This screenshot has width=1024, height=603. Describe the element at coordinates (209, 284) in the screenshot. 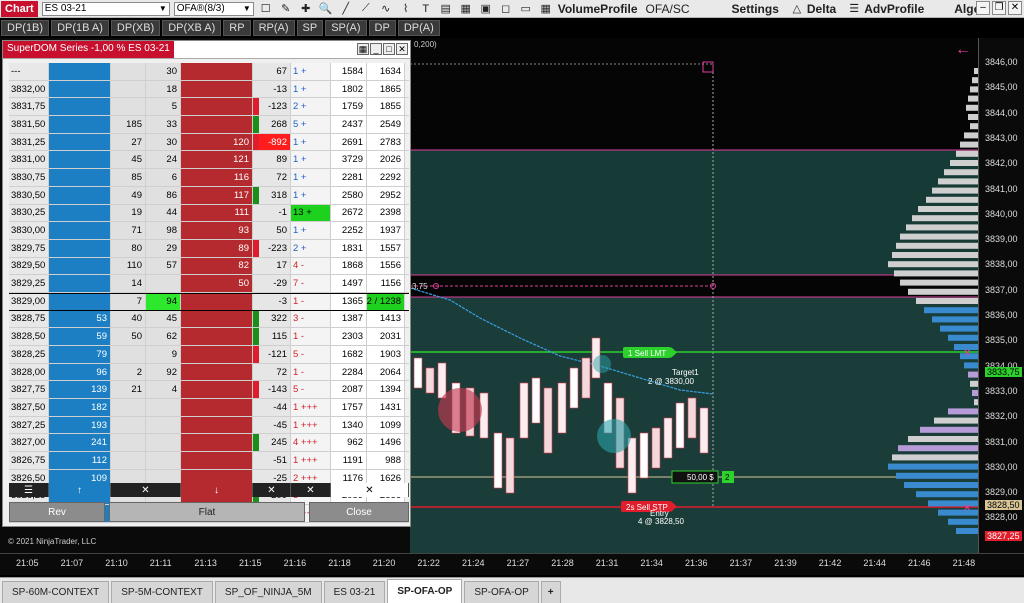

I see `ladder-row: 3829,25 14 50 -29 7 -1497 1156` at that location.